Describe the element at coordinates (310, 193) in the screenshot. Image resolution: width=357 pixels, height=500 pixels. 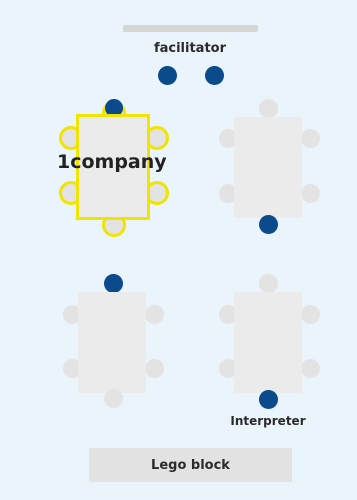
I see `seat-g2-right-bottom` at that location.